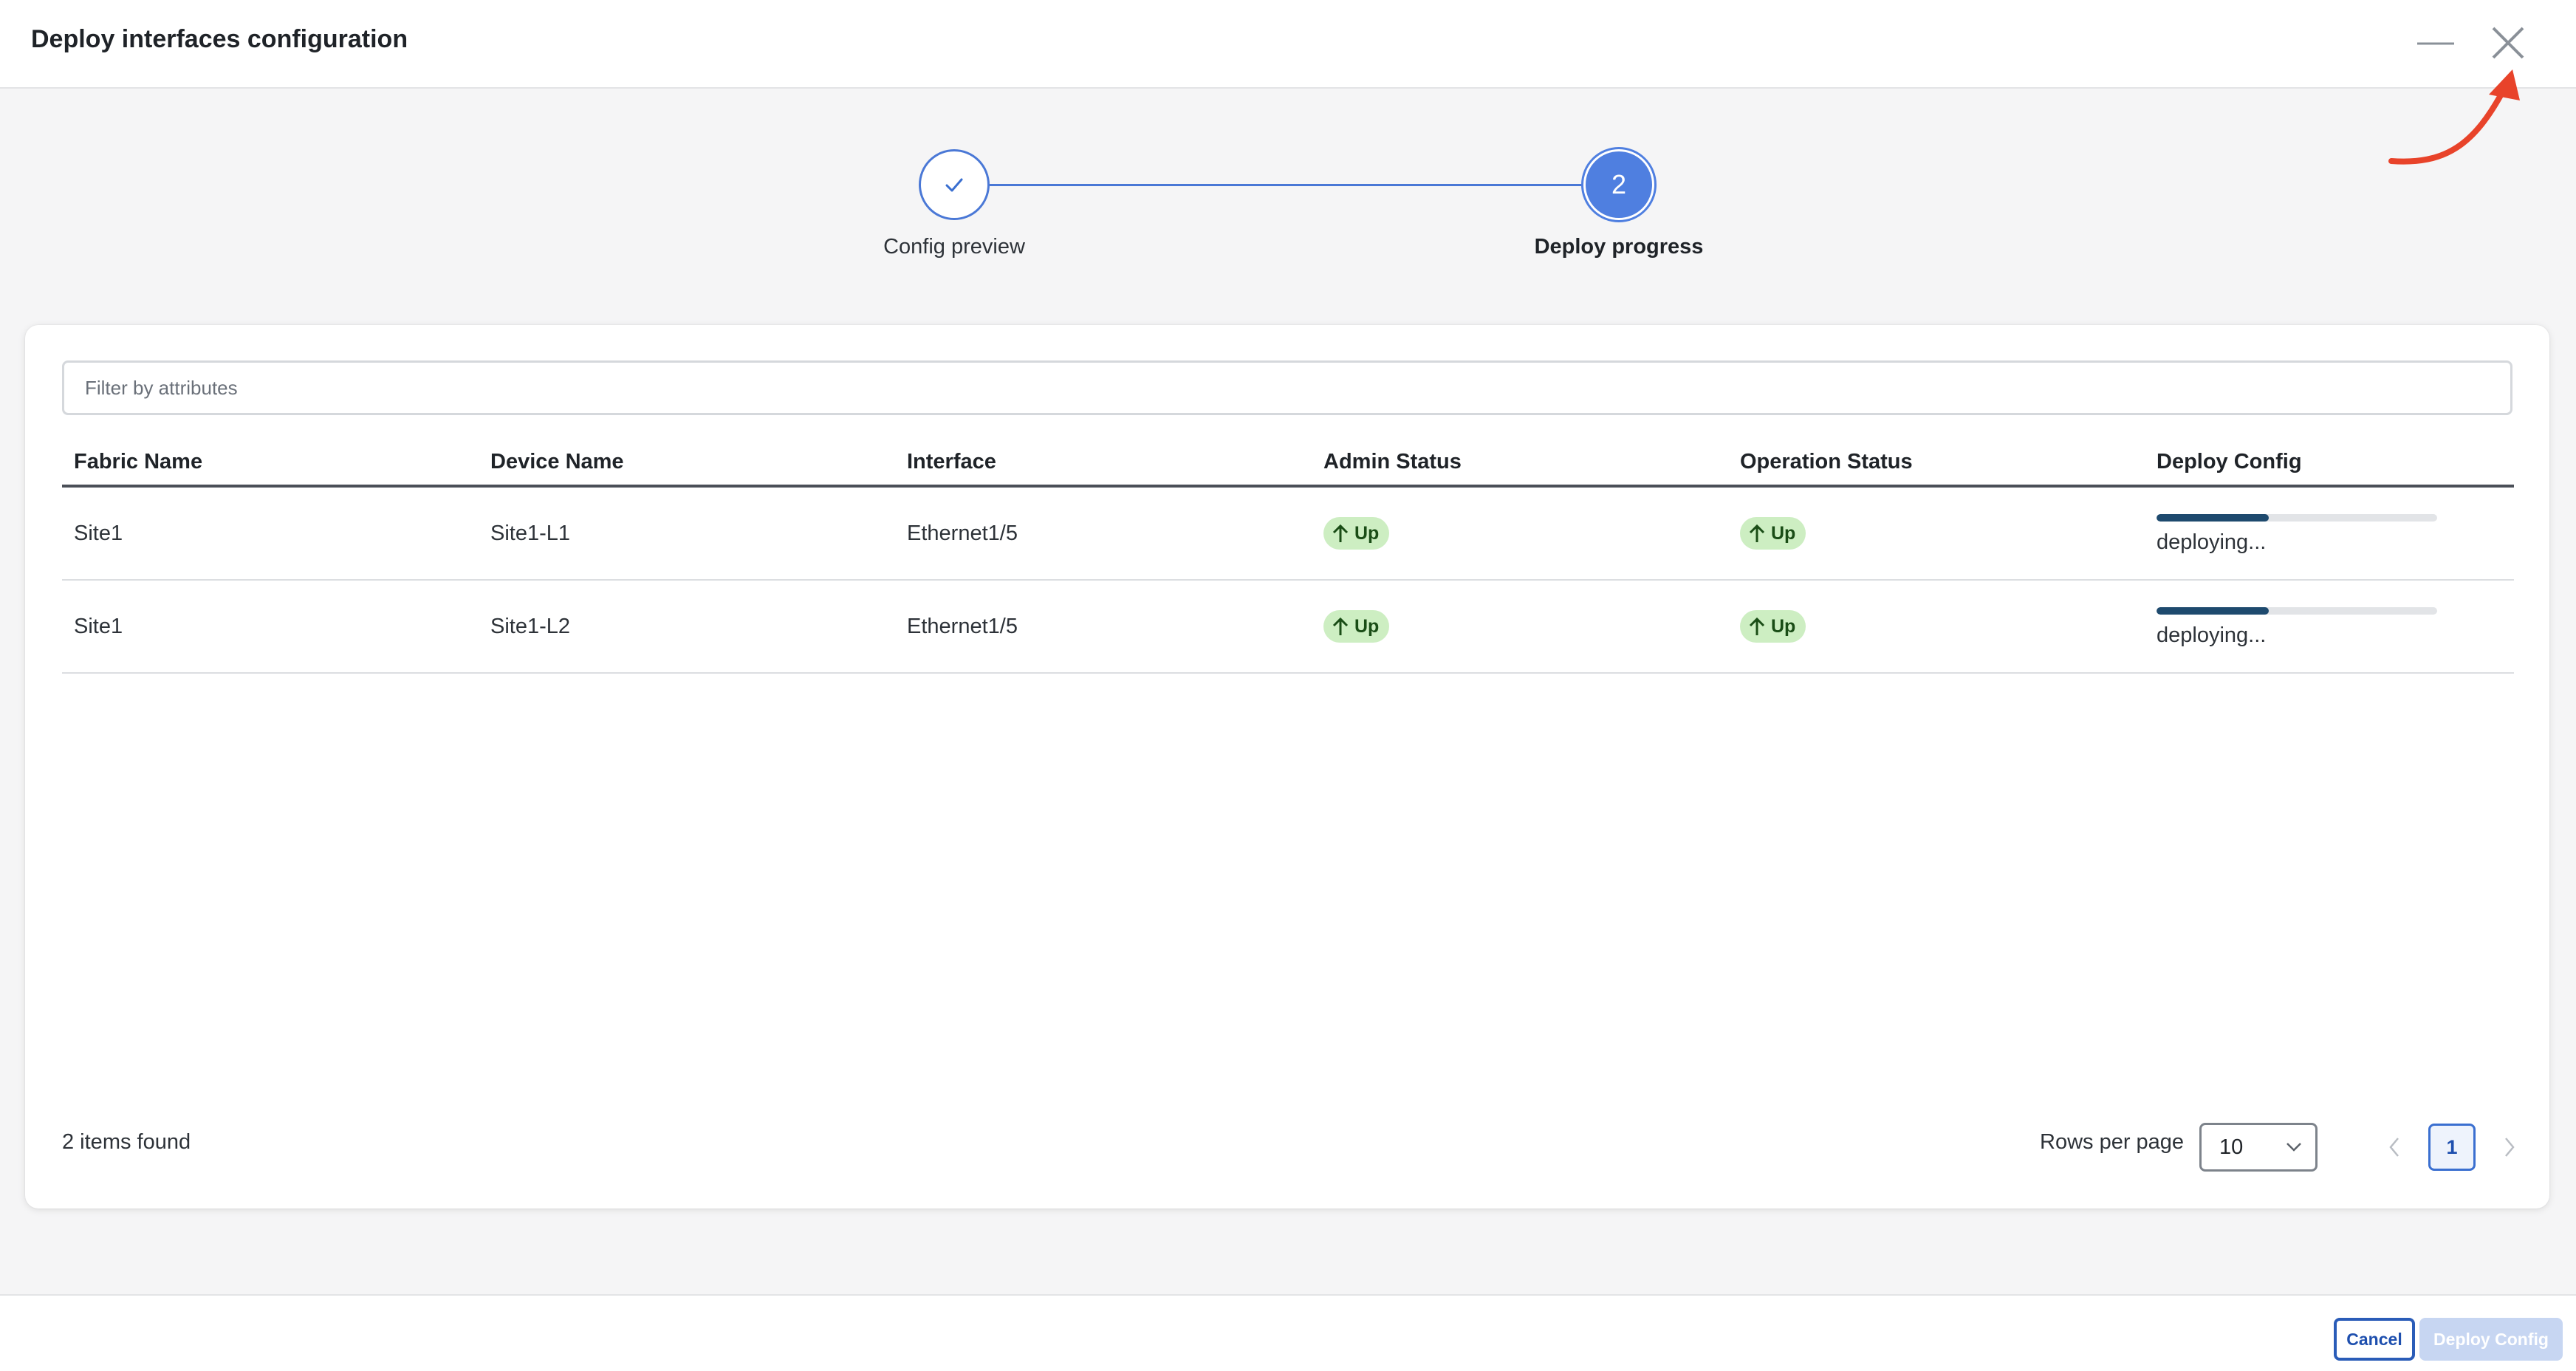 This screenshot has height=1371, width=2576. What do you see at coordinates (1288, 1332) in the screenshot?
I see `modal-footer: Cancel Deploy Config` at bounding box center [1288, 1332].